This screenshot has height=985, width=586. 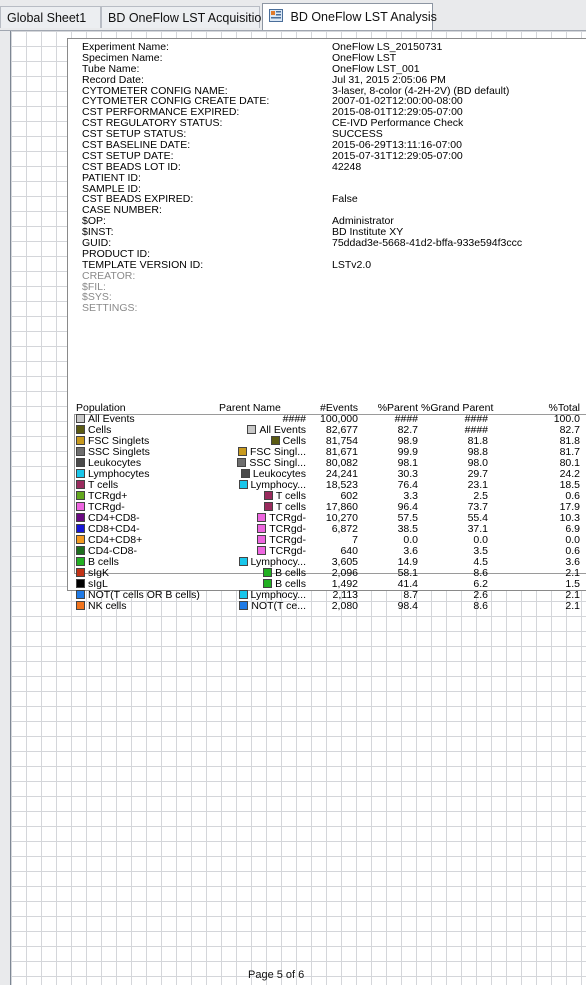 What do you see at coordinates (332, 297) in the screenshot?
I see `metadata-row: $SYS:` at bounding box center [332, 297].